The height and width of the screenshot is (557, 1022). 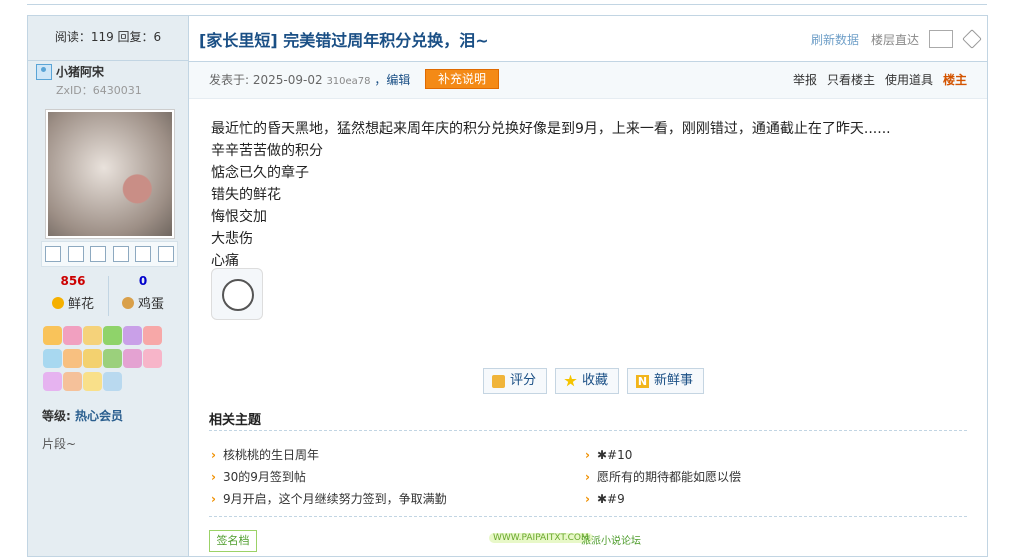 I want to click on post-action-buttons: 评分 收藏 N 新鲜事, so click(x=594, y=381).